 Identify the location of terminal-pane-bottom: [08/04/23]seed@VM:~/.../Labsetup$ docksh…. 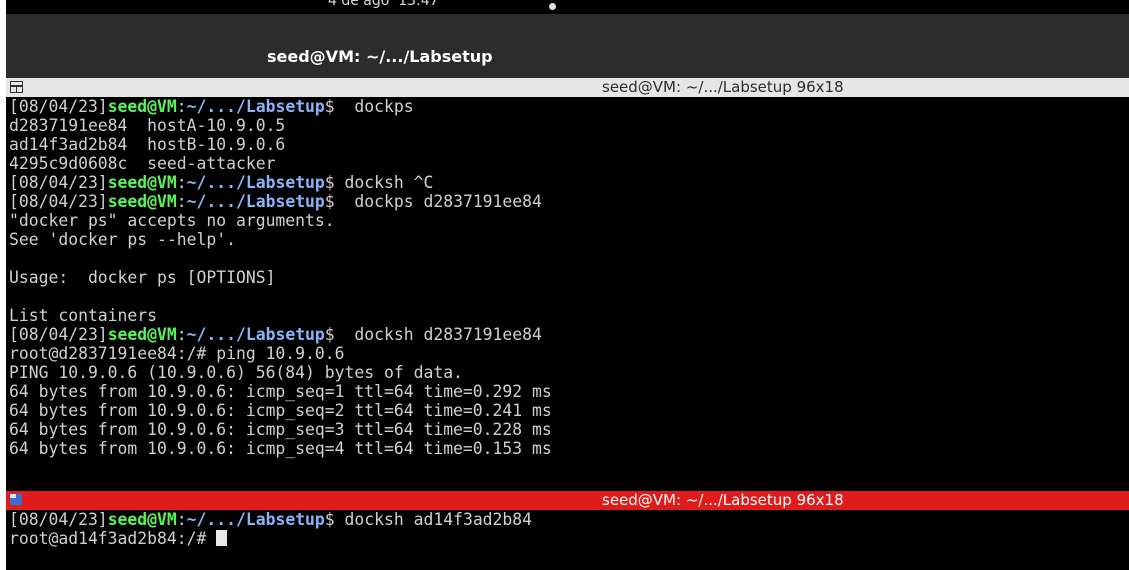
(567, 540).